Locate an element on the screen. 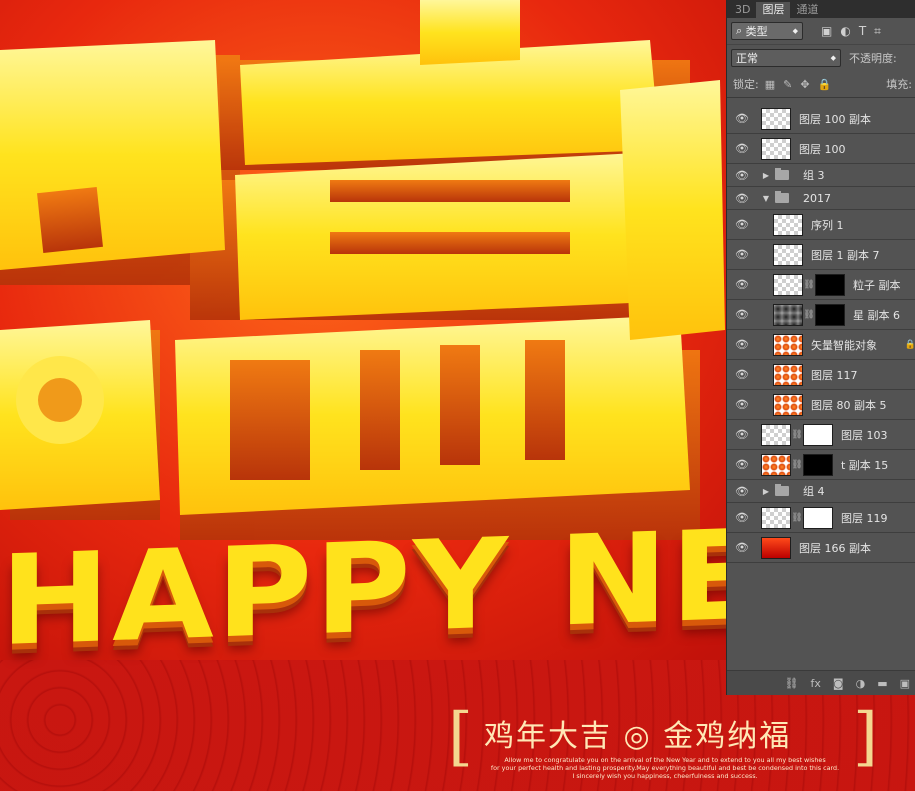  layer-name: 组 4 is located at coordinates (814, 491).